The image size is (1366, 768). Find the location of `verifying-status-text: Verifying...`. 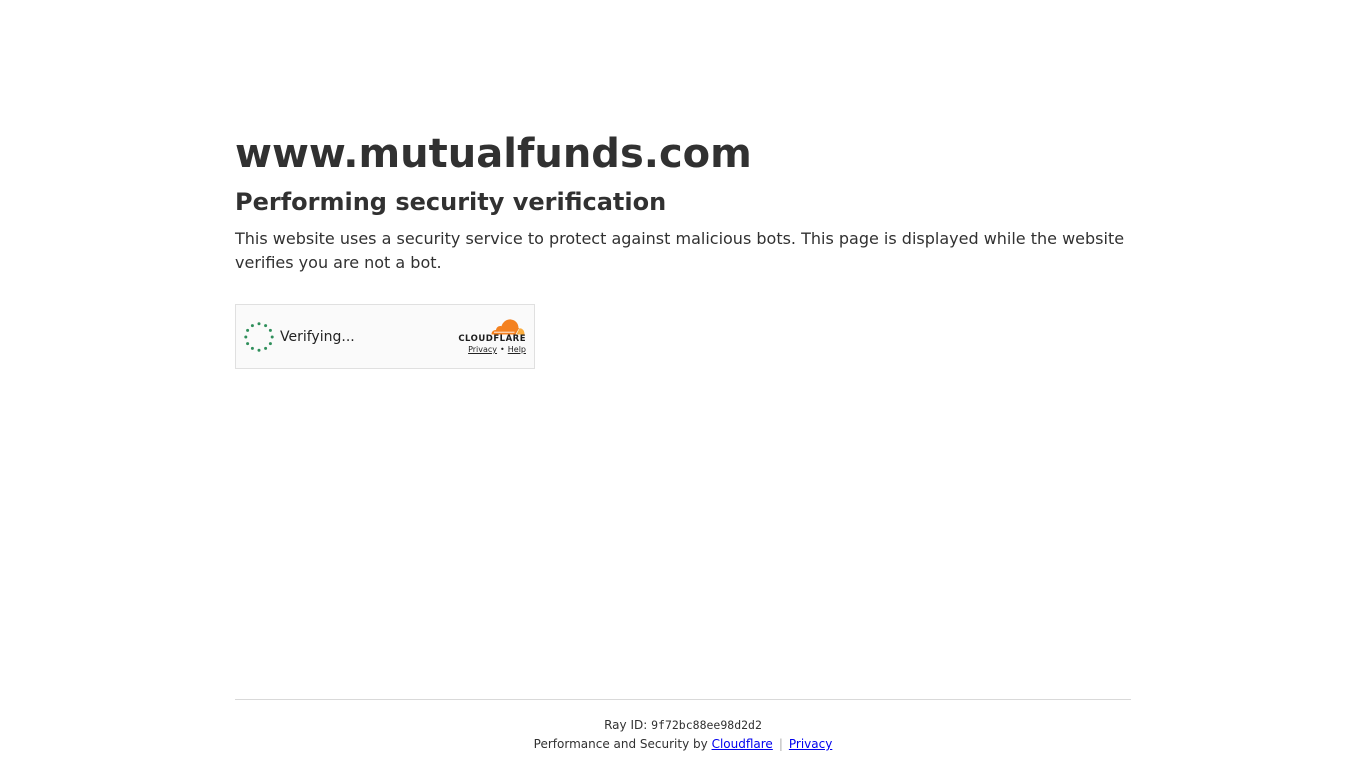

verifying-status-text: Verifying... is located at coordinates (317, 337).